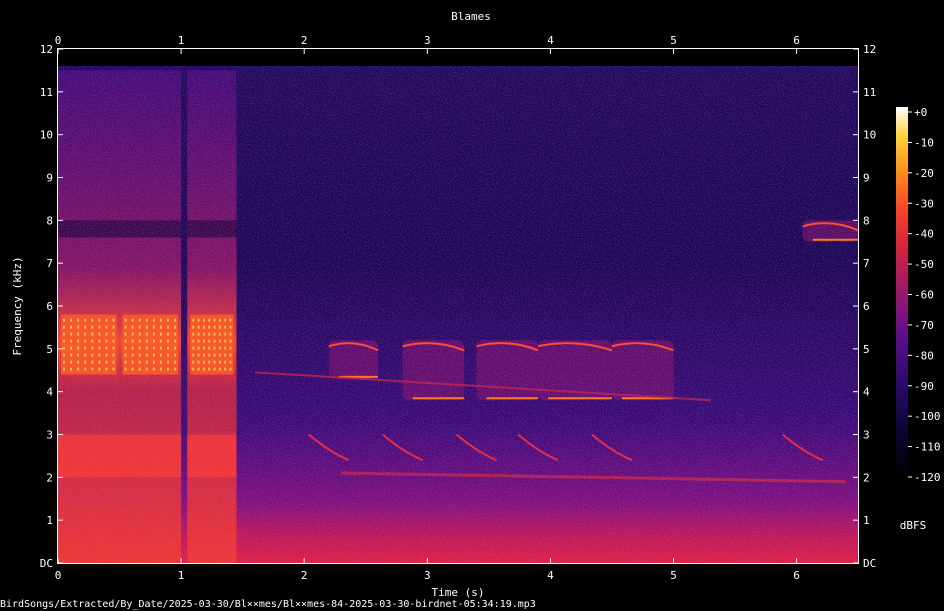  What do you see at coordinates (866, 349) in the screenshot?
I see `y-tick-label-right: 5` at bounding box center [866, 349].